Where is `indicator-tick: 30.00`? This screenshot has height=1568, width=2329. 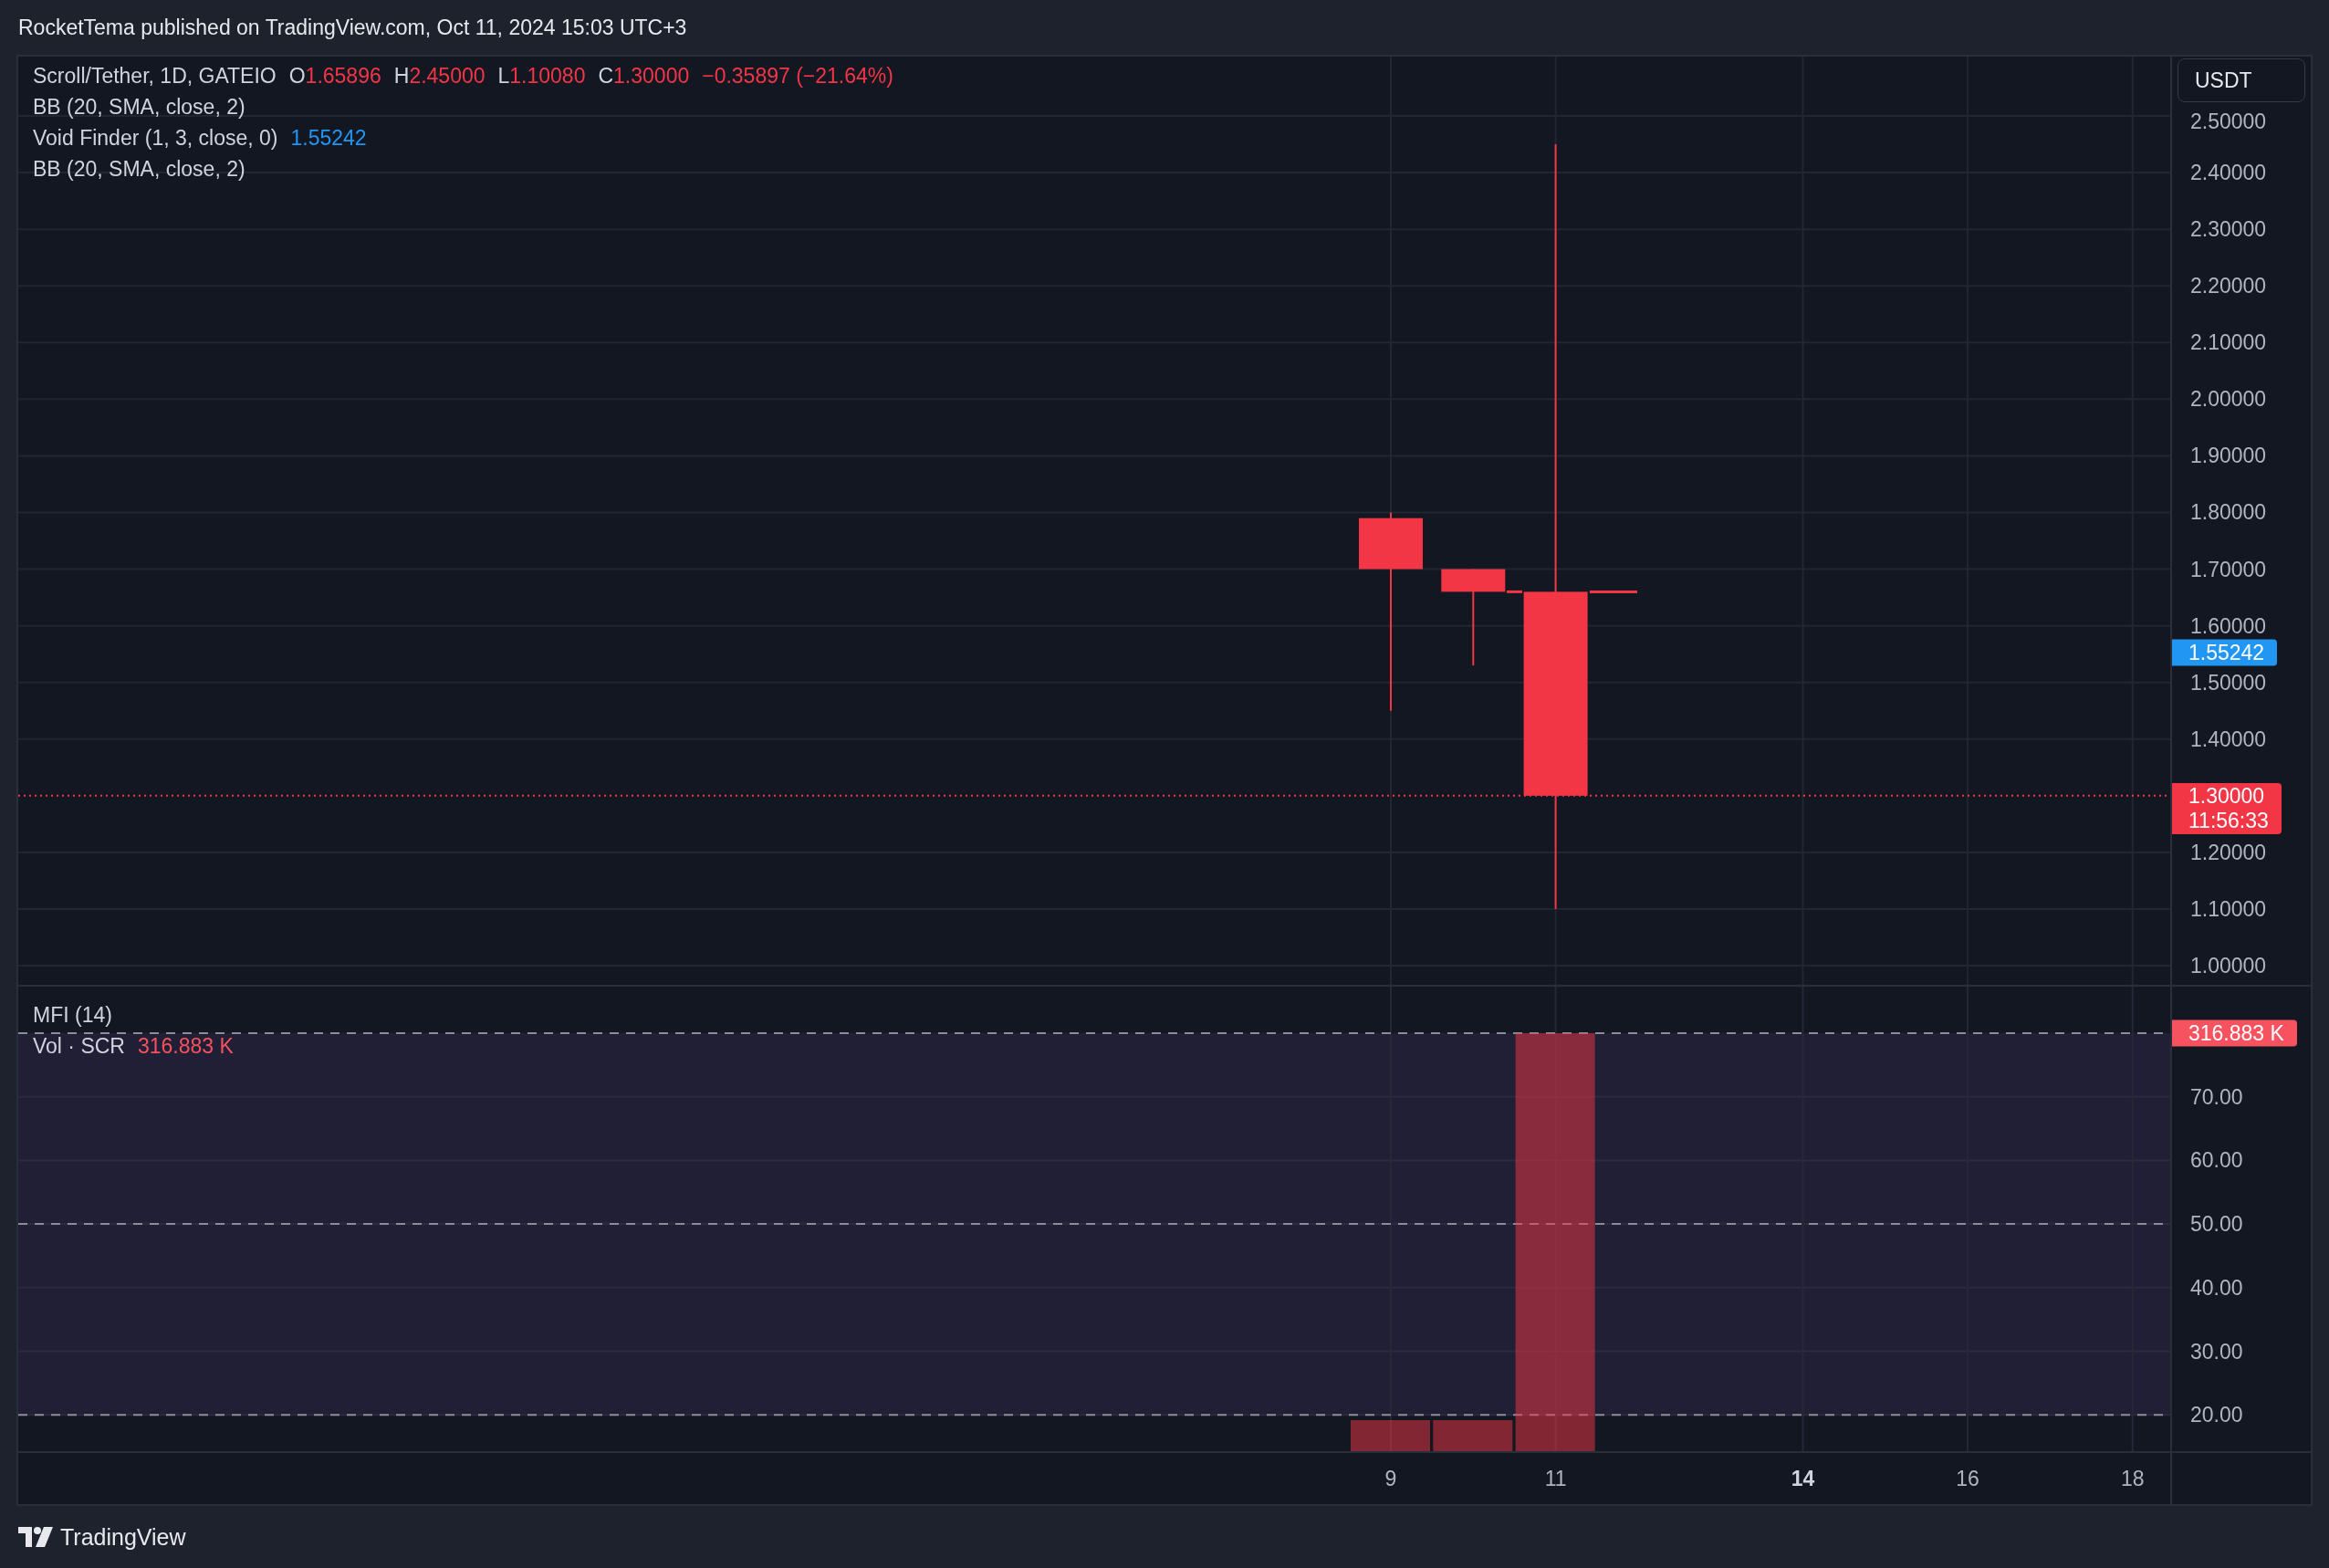 indicator-tick: 30.00 is located at coordinates (2216, 1352).